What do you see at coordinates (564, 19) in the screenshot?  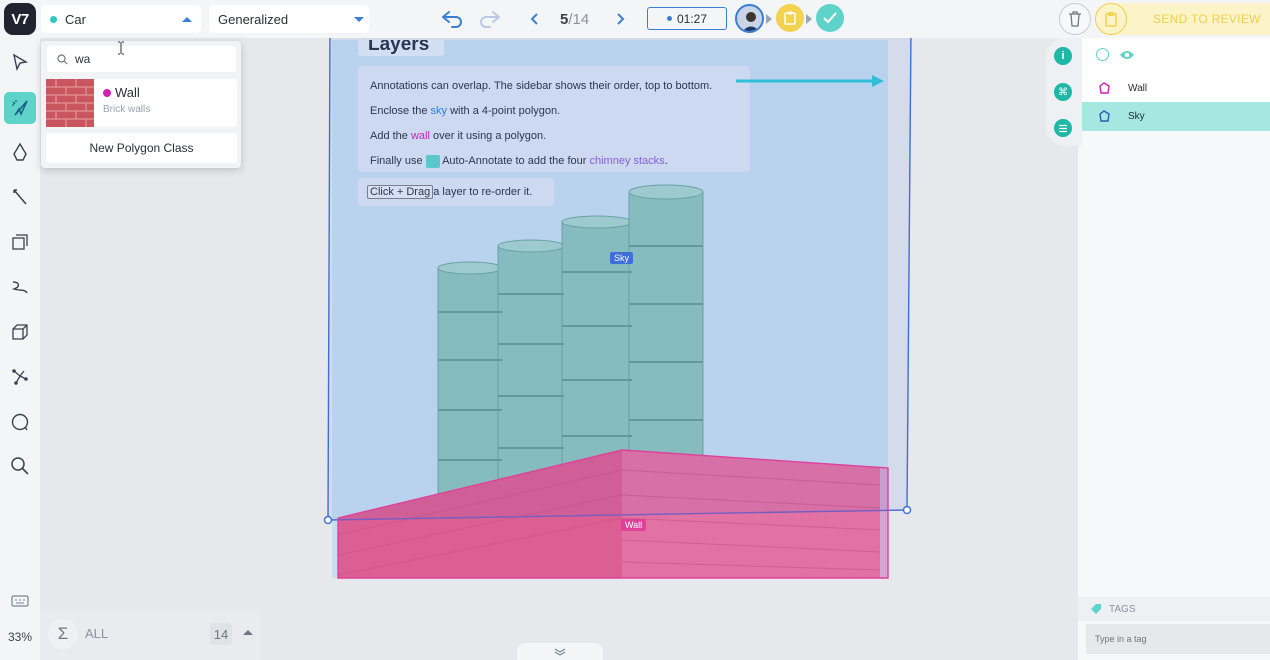 I see `pager-current: 5` at bounding box center [564, 19].